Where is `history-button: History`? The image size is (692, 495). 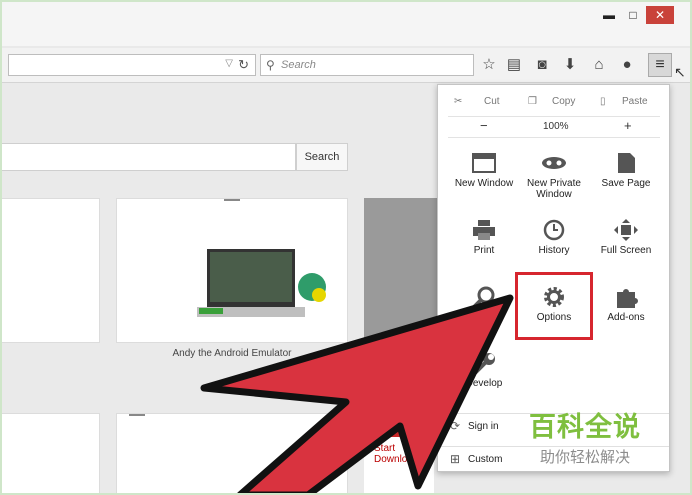
history-button: History is located at coordinates (554, 237).